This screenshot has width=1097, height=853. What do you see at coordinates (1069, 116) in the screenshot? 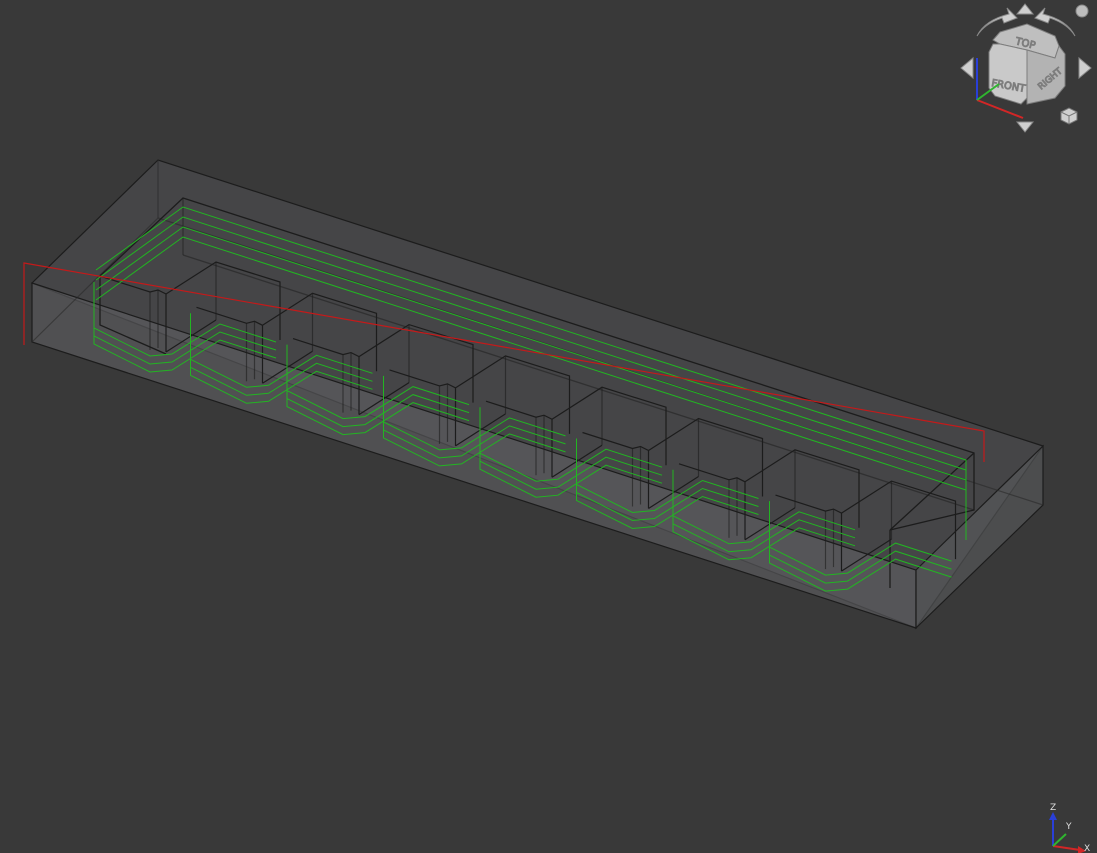
I see `ortho-toggle-icon` at bounding box center [1069, 116].